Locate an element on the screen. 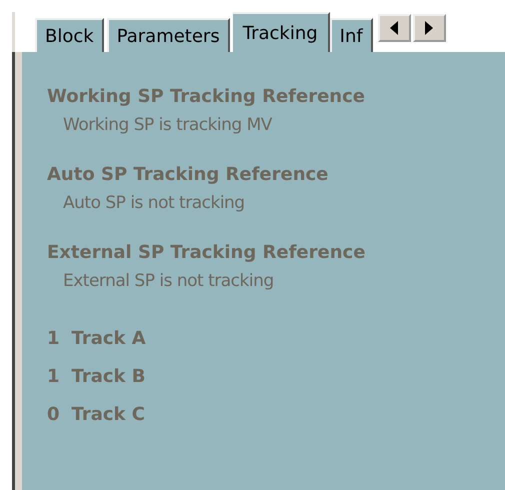 The width and height of the screenshot is (505, 490). tab: Block is located at coordinates (69, 35).